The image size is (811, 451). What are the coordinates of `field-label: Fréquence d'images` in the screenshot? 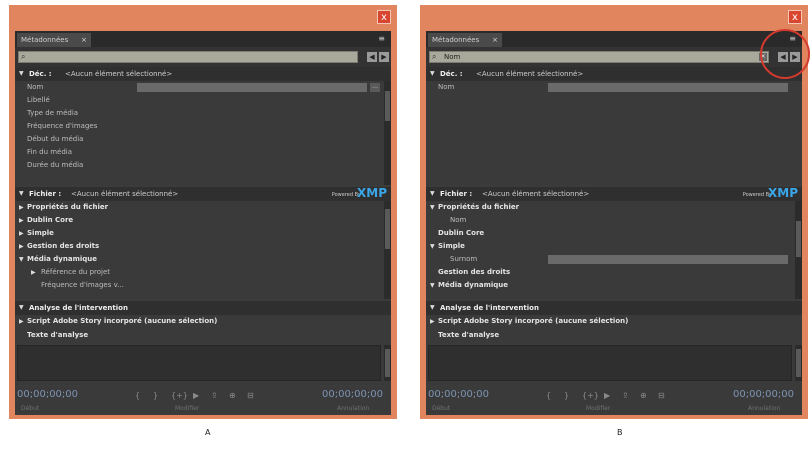 It's located at (62, 126).